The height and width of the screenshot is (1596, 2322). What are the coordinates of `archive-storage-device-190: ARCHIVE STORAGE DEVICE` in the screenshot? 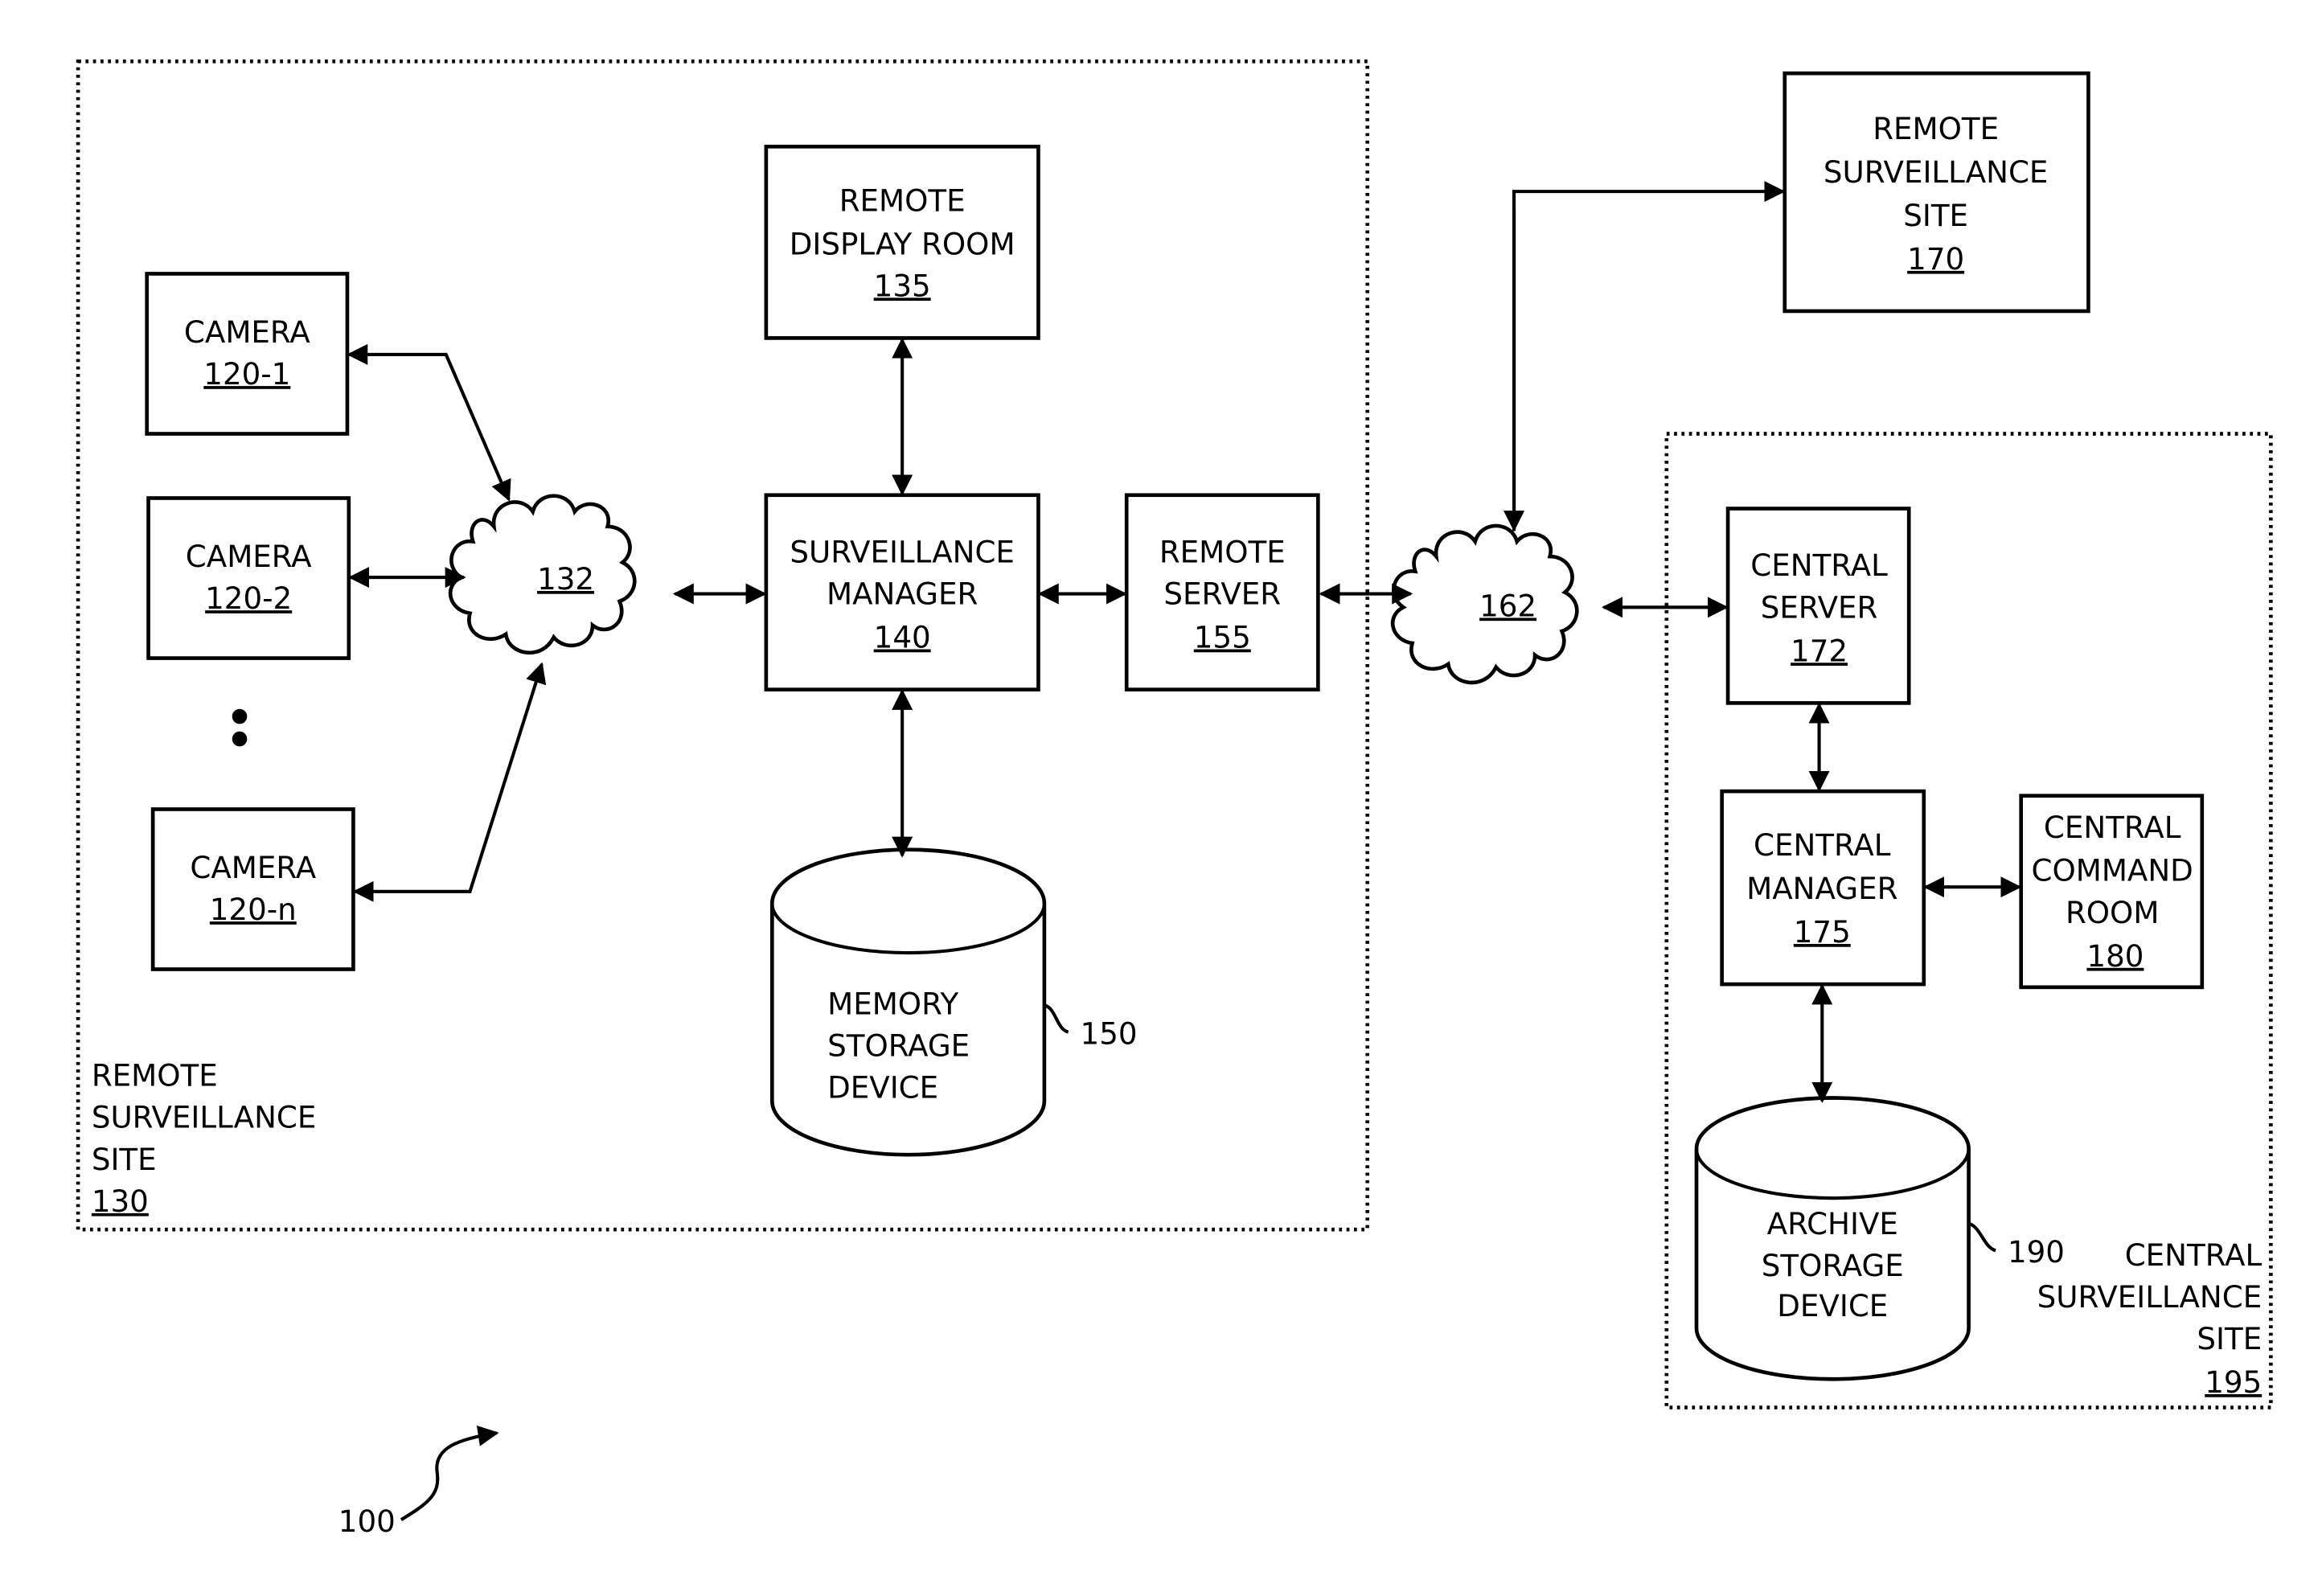 It's located at (1832, 1238).